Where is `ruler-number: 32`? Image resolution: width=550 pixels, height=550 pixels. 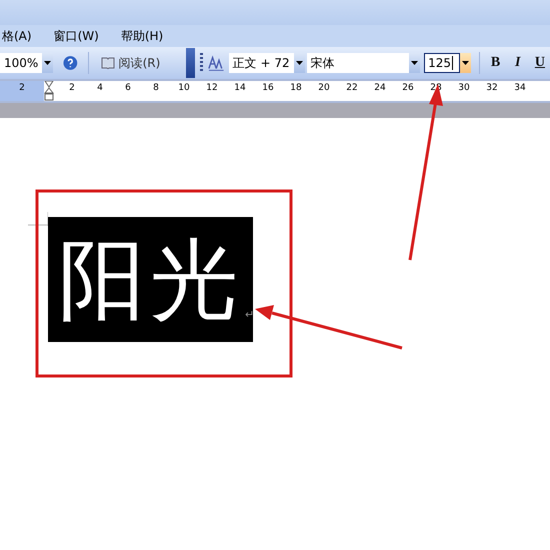 ruler-number: 32 is located at coordinates (492, 87).